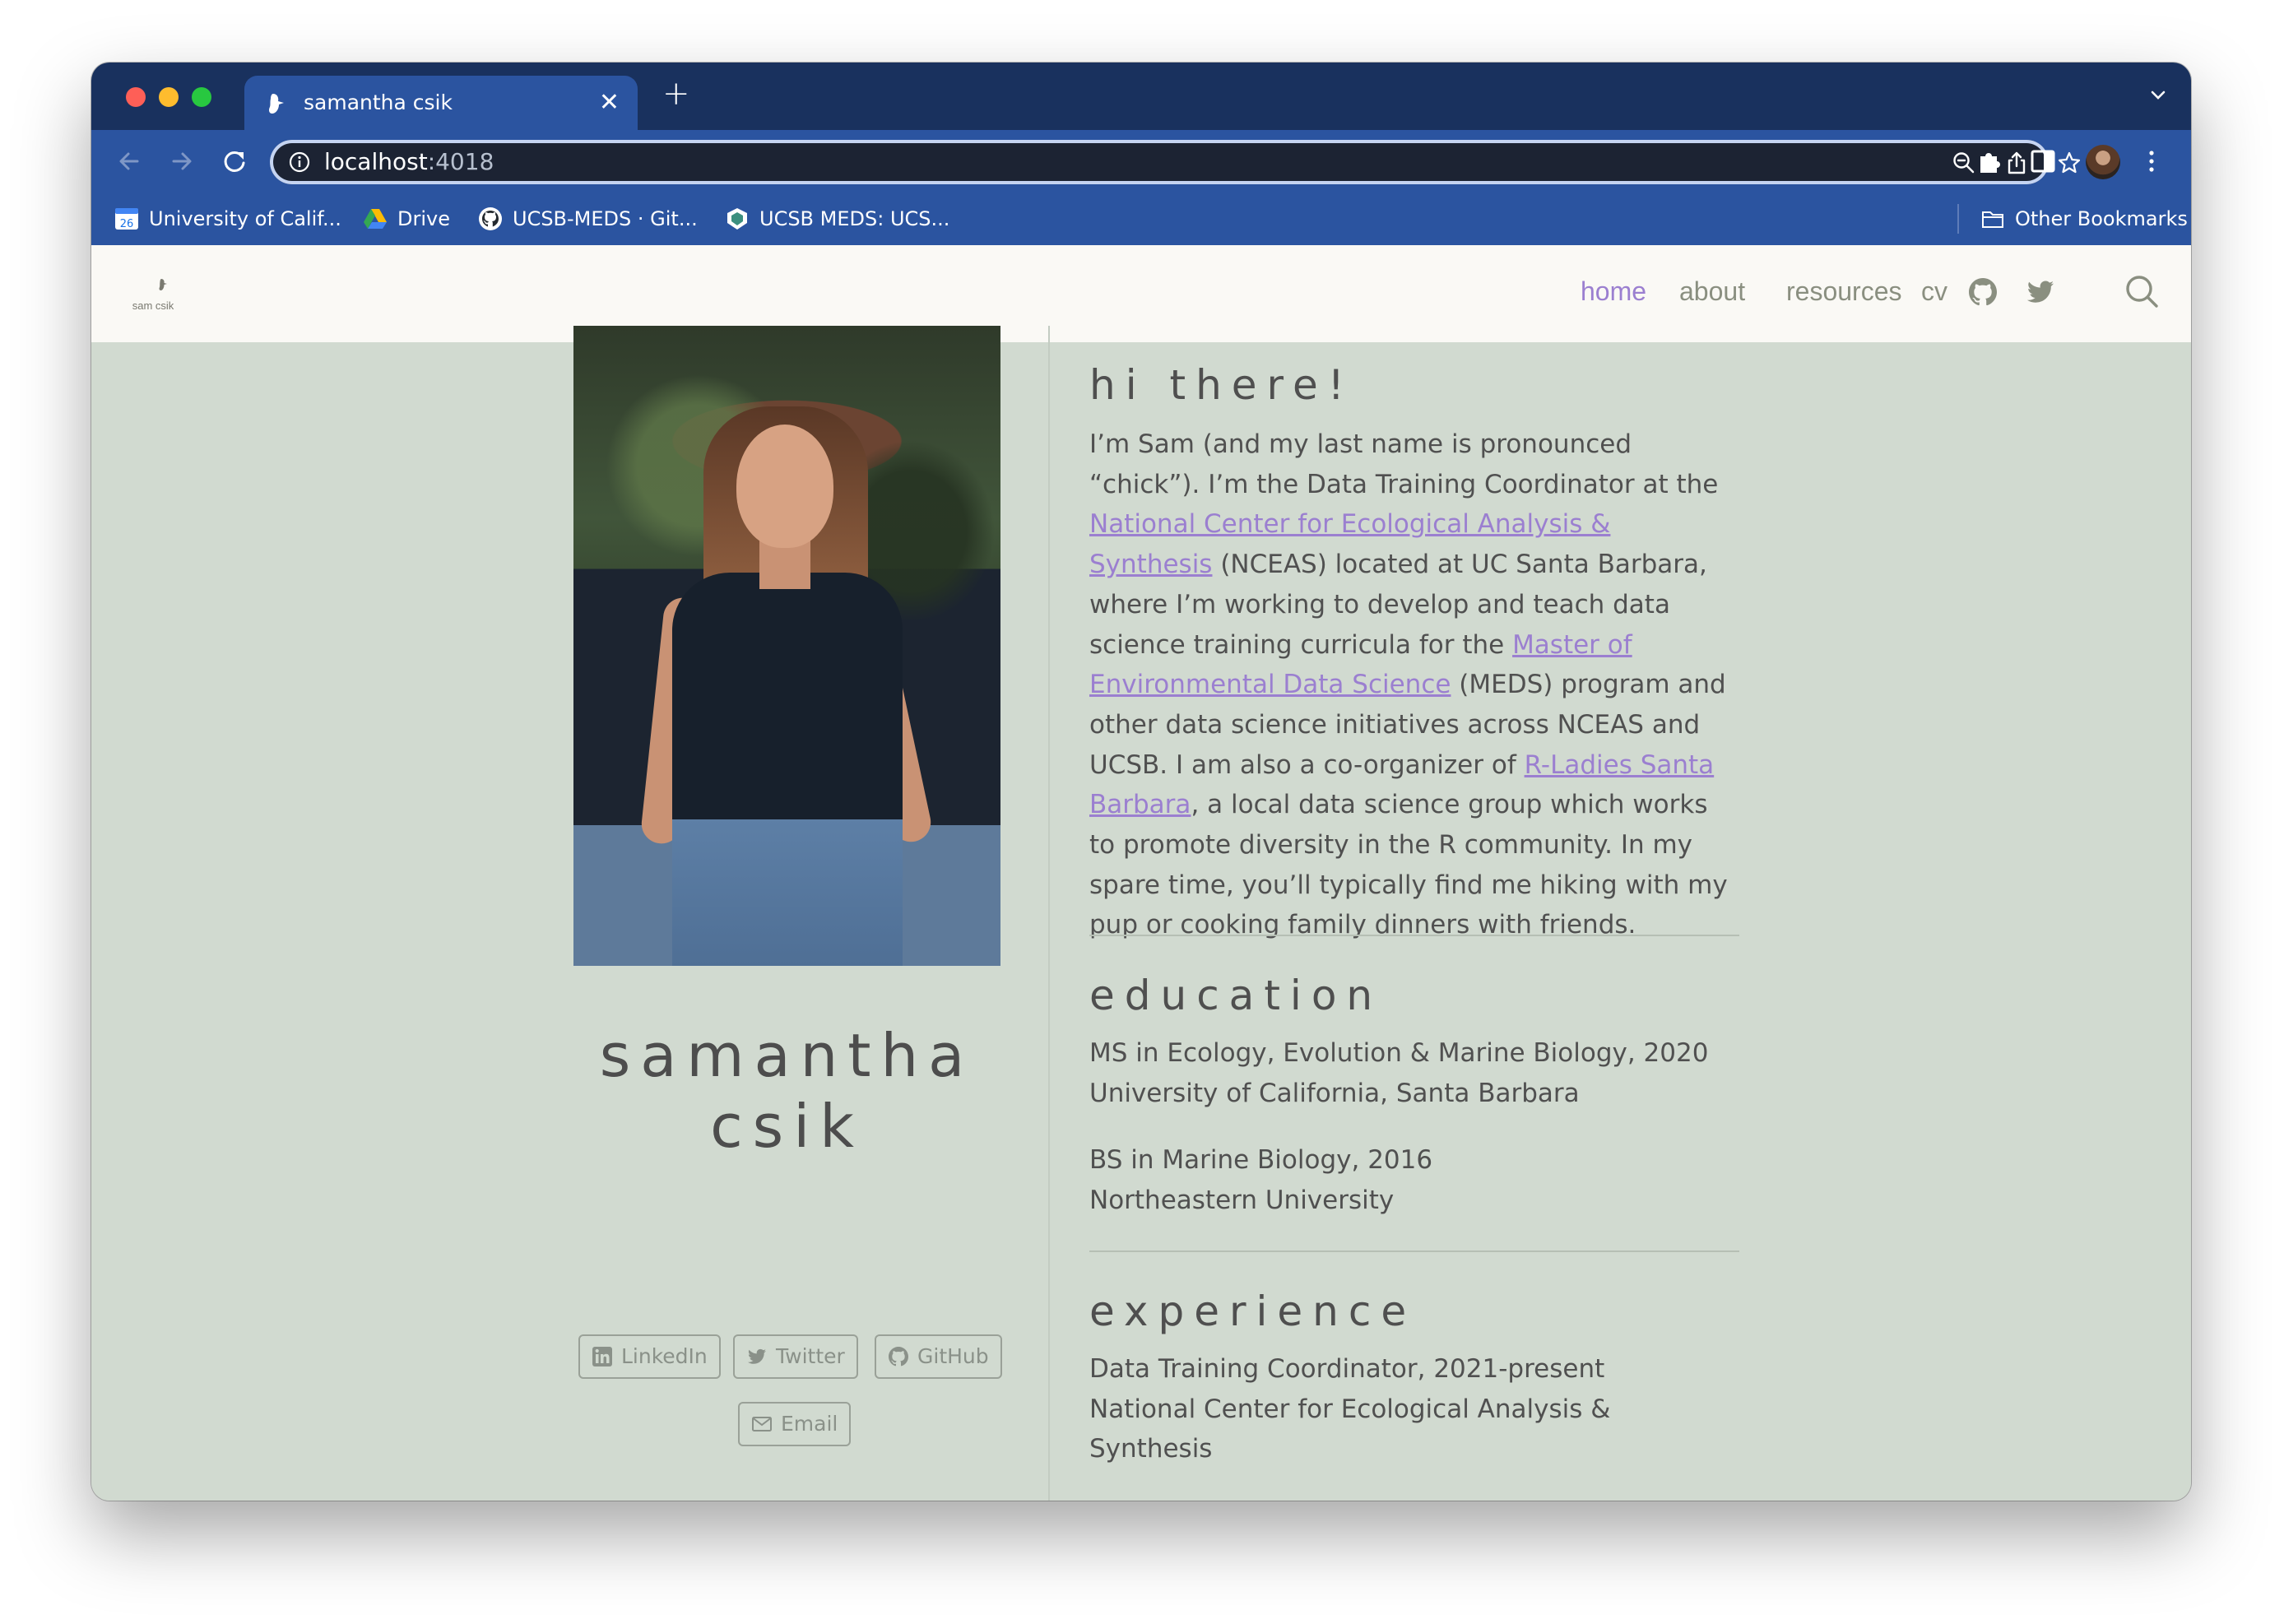 This screenshot has height=1624, width=2284. Describe the element at coordinates (2069, 163) in the screenshot. I see `star-icon` at that location.